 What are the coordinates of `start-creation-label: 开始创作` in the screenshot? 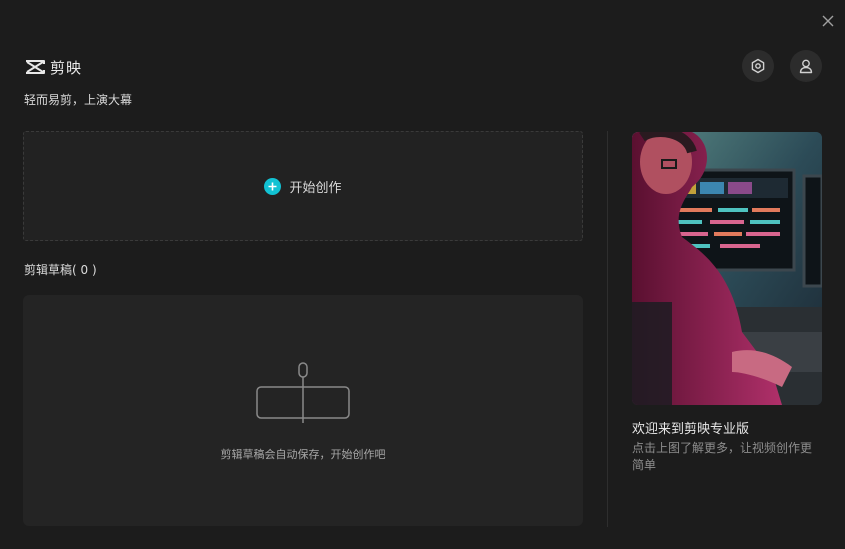 It's located at (315, 188).